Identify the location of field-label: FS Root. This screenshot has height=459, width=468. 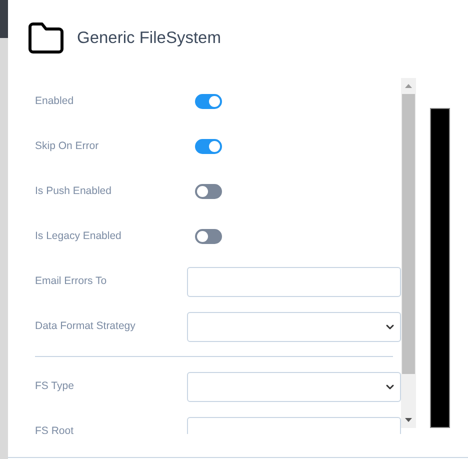
(55, 429).